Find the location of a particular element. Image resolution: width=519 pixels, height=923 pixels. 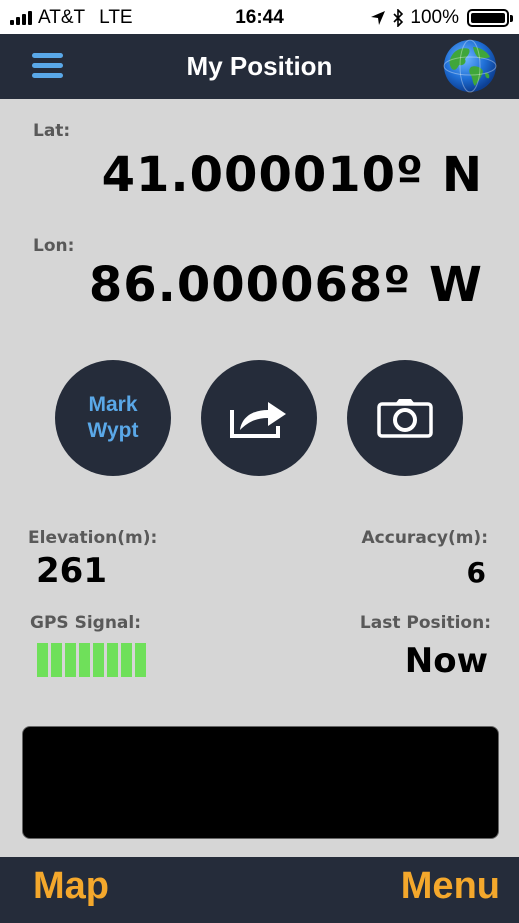

mark-label-line1: Mark is located at coordinates (113, 404).